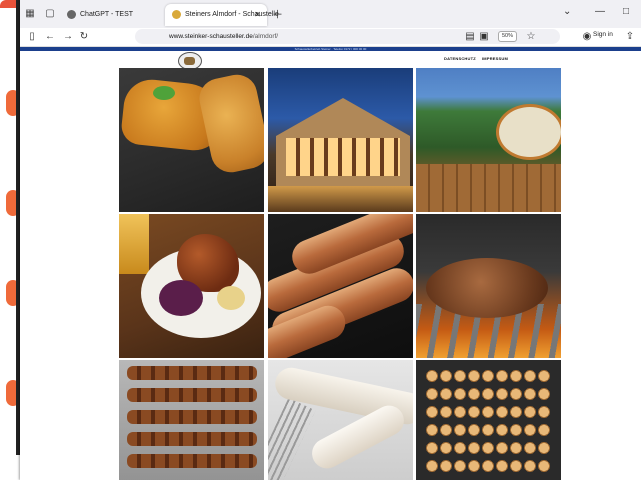  Describe the element at coordinates (460, 58) in the screenshot. I see `nav-link-datenschutz: DATENSCHUTZ` at that location.